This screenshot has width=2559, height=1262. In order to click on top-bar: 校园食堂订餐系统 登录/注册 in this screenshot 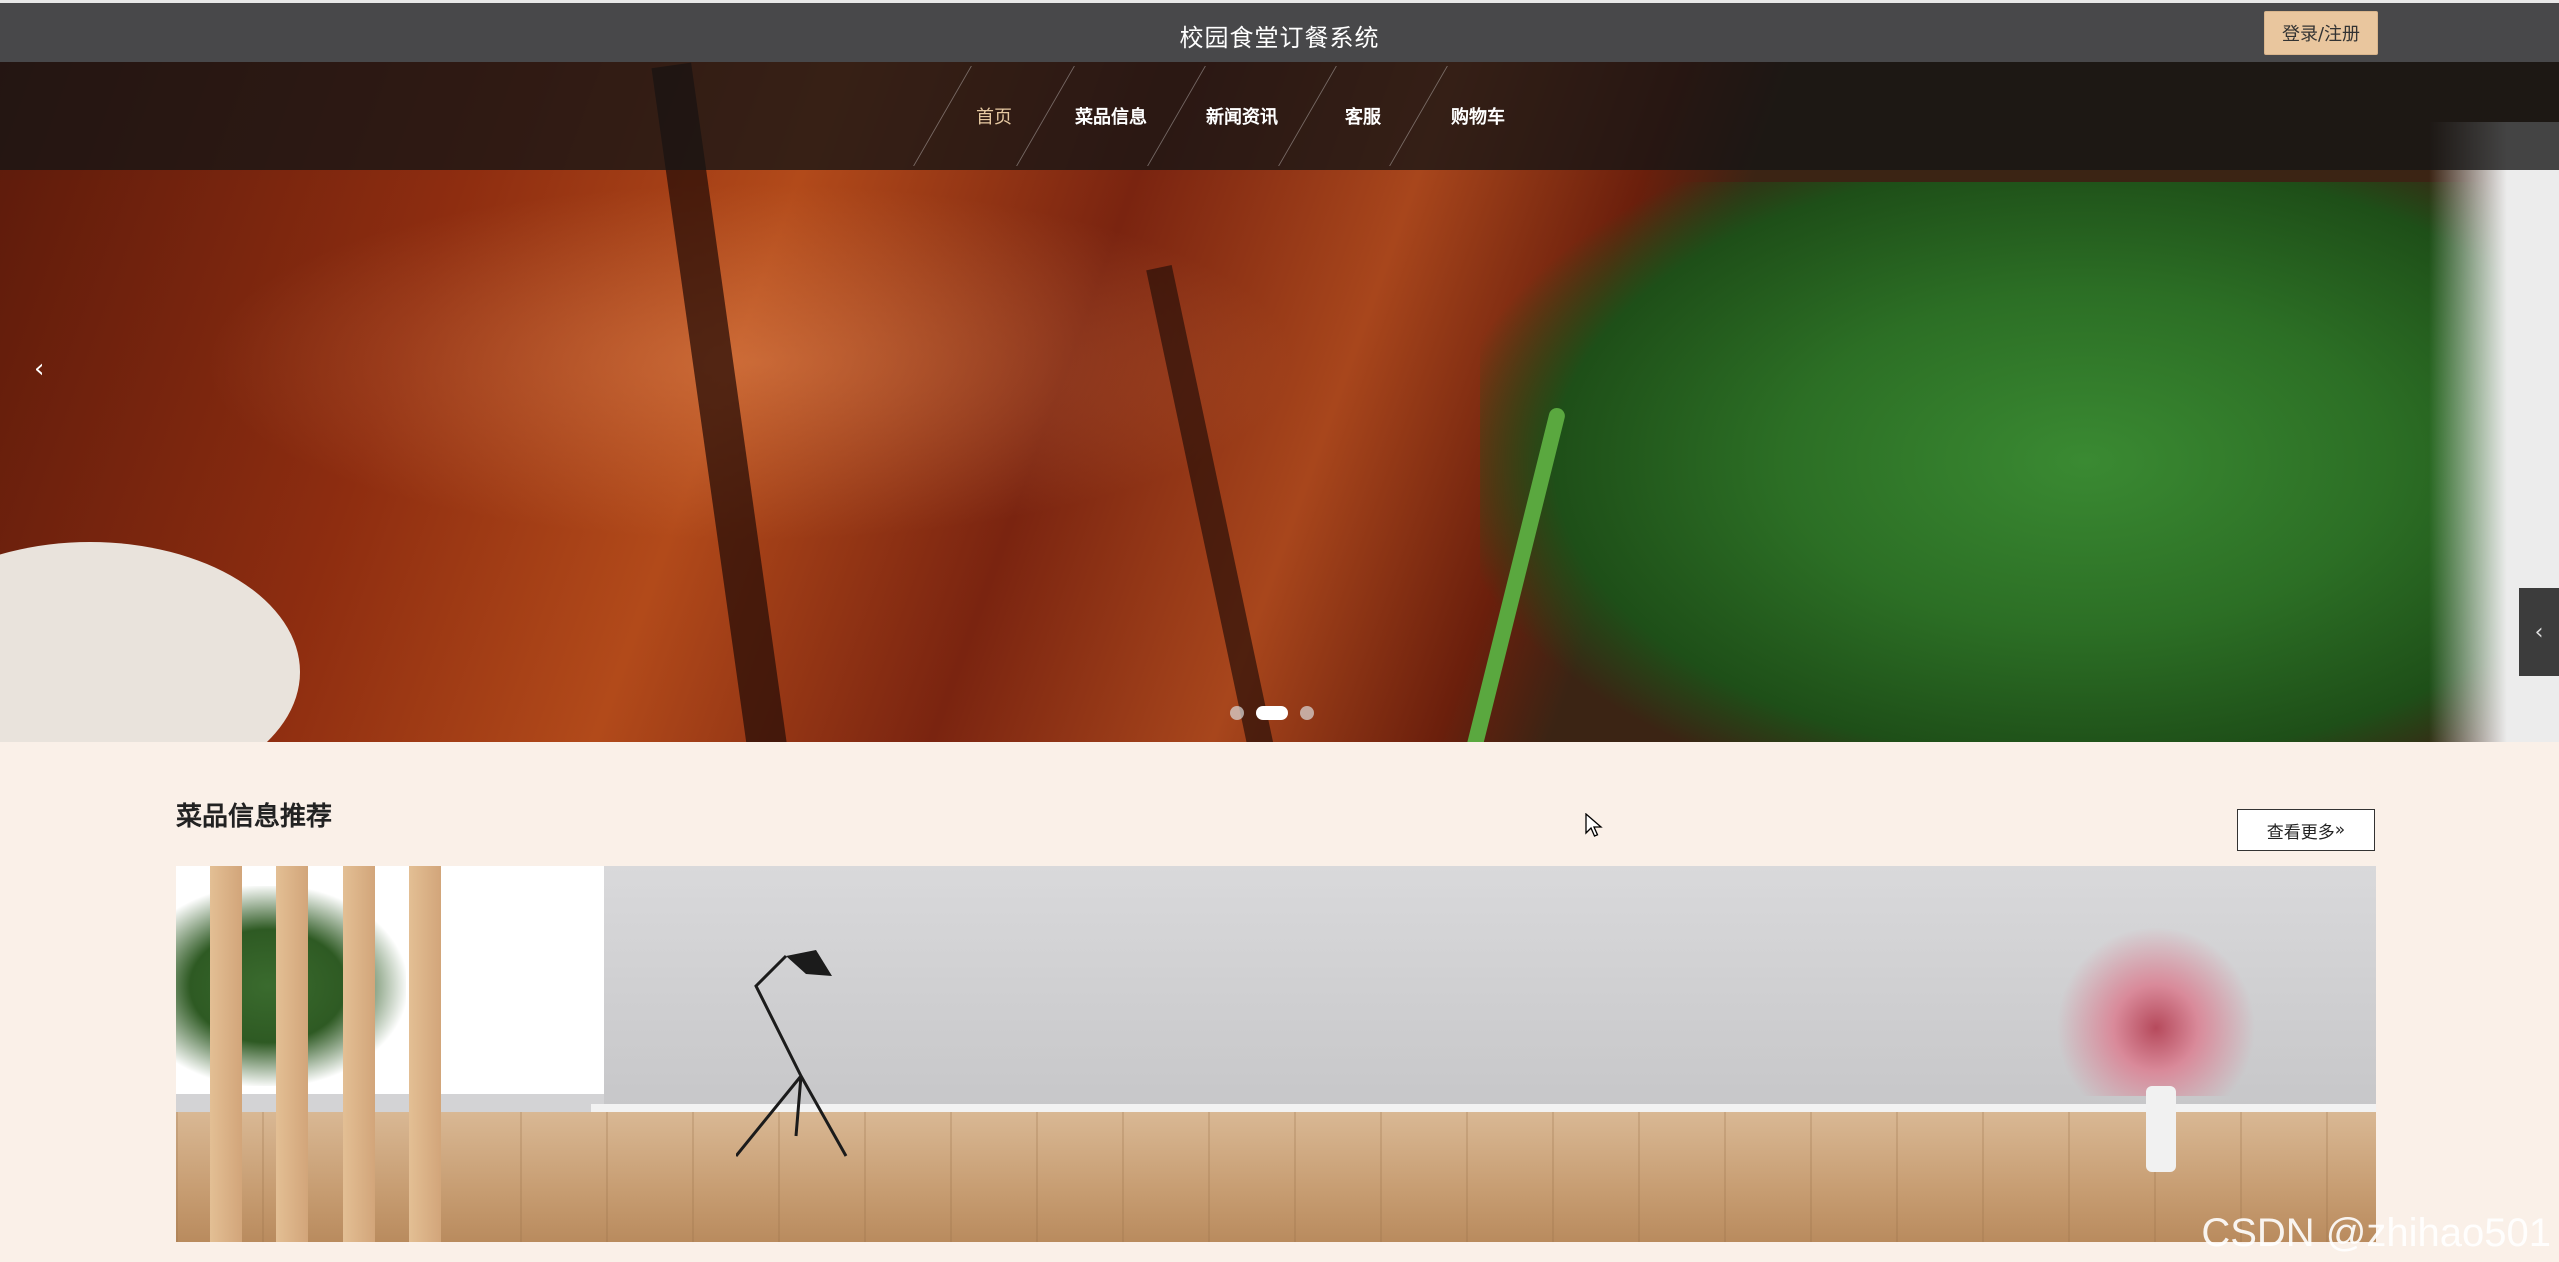, I will do `click(1279, 31)`.